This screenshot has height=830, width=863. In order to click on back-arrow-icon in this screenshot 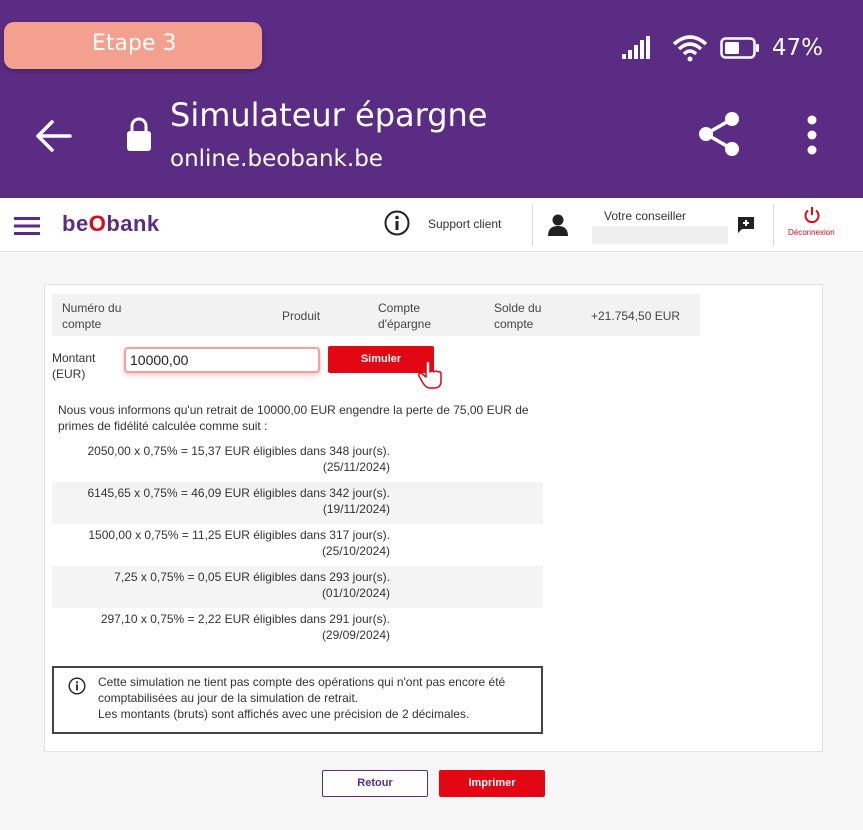, I will do `click(54, 136)`.